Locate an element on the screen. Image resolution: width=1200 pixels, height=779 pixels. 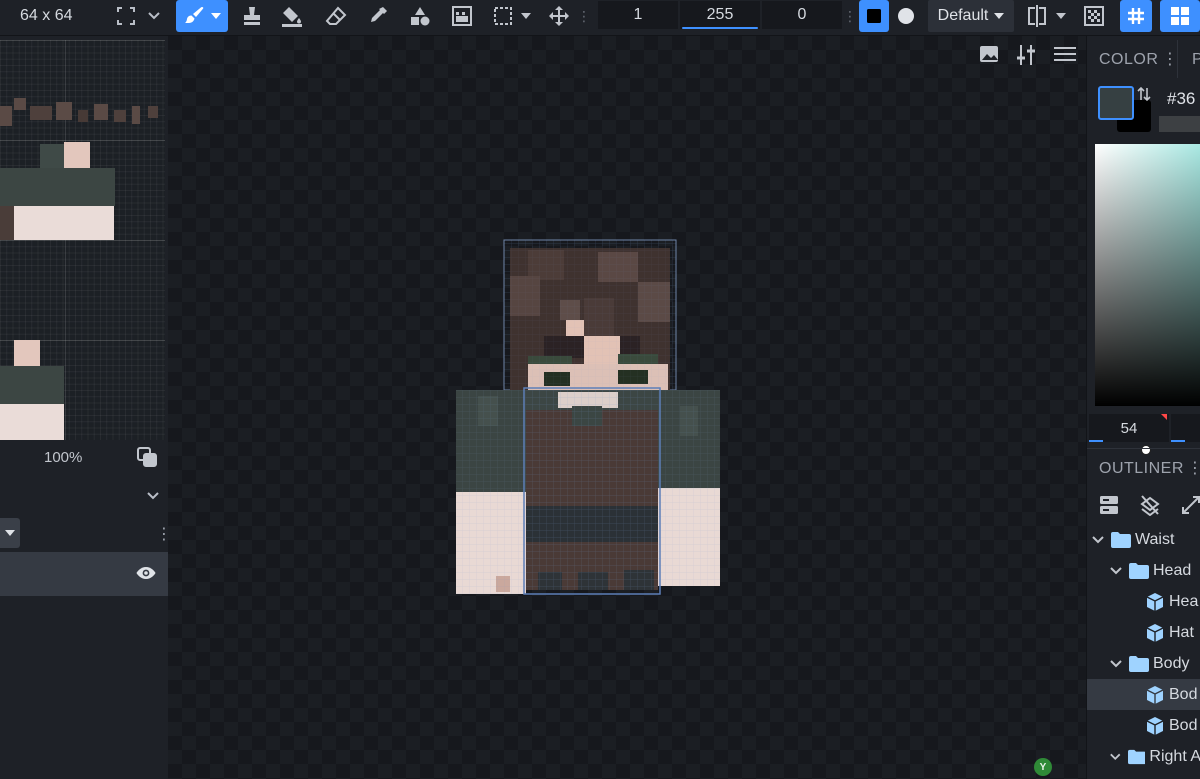
stamp-tool-icon is located at coordinates (252, 16).